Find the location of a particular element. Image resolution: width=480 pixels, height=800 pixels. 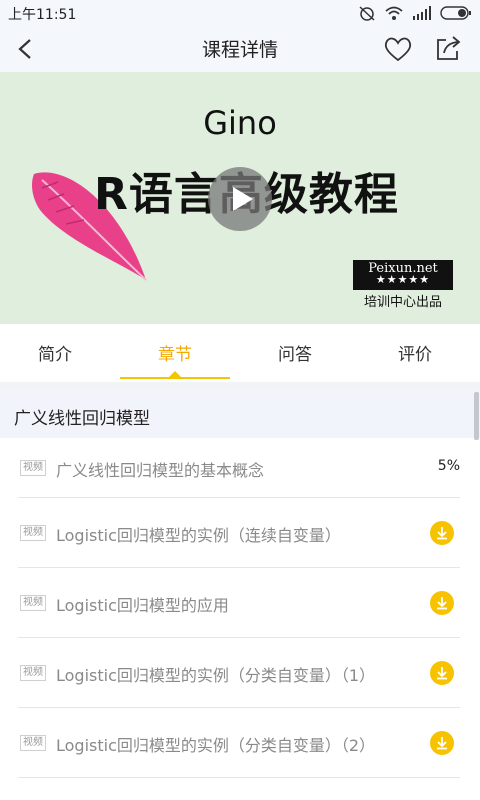

lesson-item: 视频 广义线性回归模型的基本概念 5% is located at coordinates (239, 468).